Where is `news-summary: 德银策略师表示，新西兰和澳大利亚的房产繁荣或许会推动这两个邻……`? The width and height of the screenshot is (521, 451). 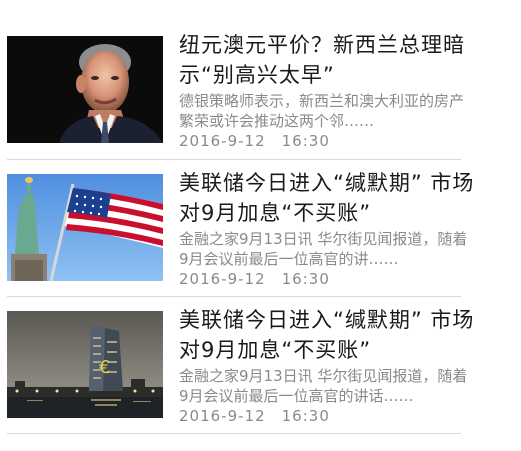
news-summary: 德银策略师表示，新西兰和澳大利亚的房产繁荣或许会推动这两个邻…… is located at coordinates (322, 111).